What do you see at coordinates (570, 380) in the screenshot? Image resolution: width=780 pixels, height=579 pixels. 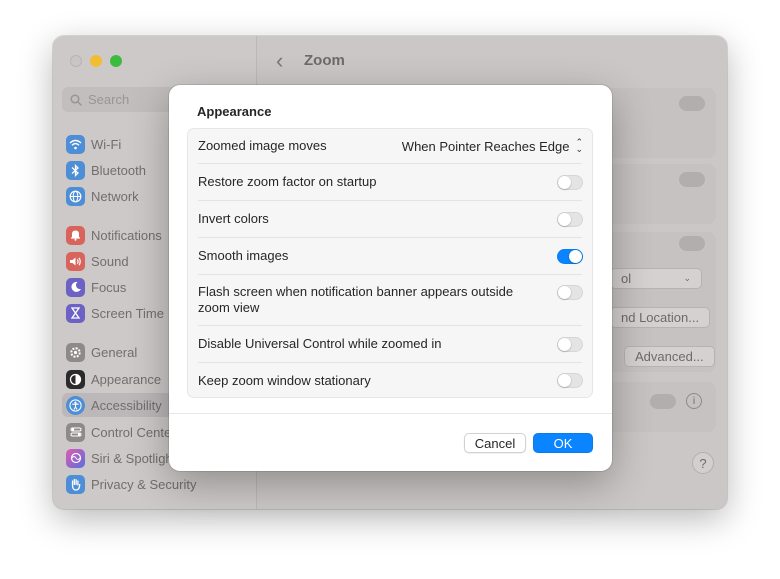 I see `keep-zoom-window-stationary-toggle` at bounding box center [570, 380].